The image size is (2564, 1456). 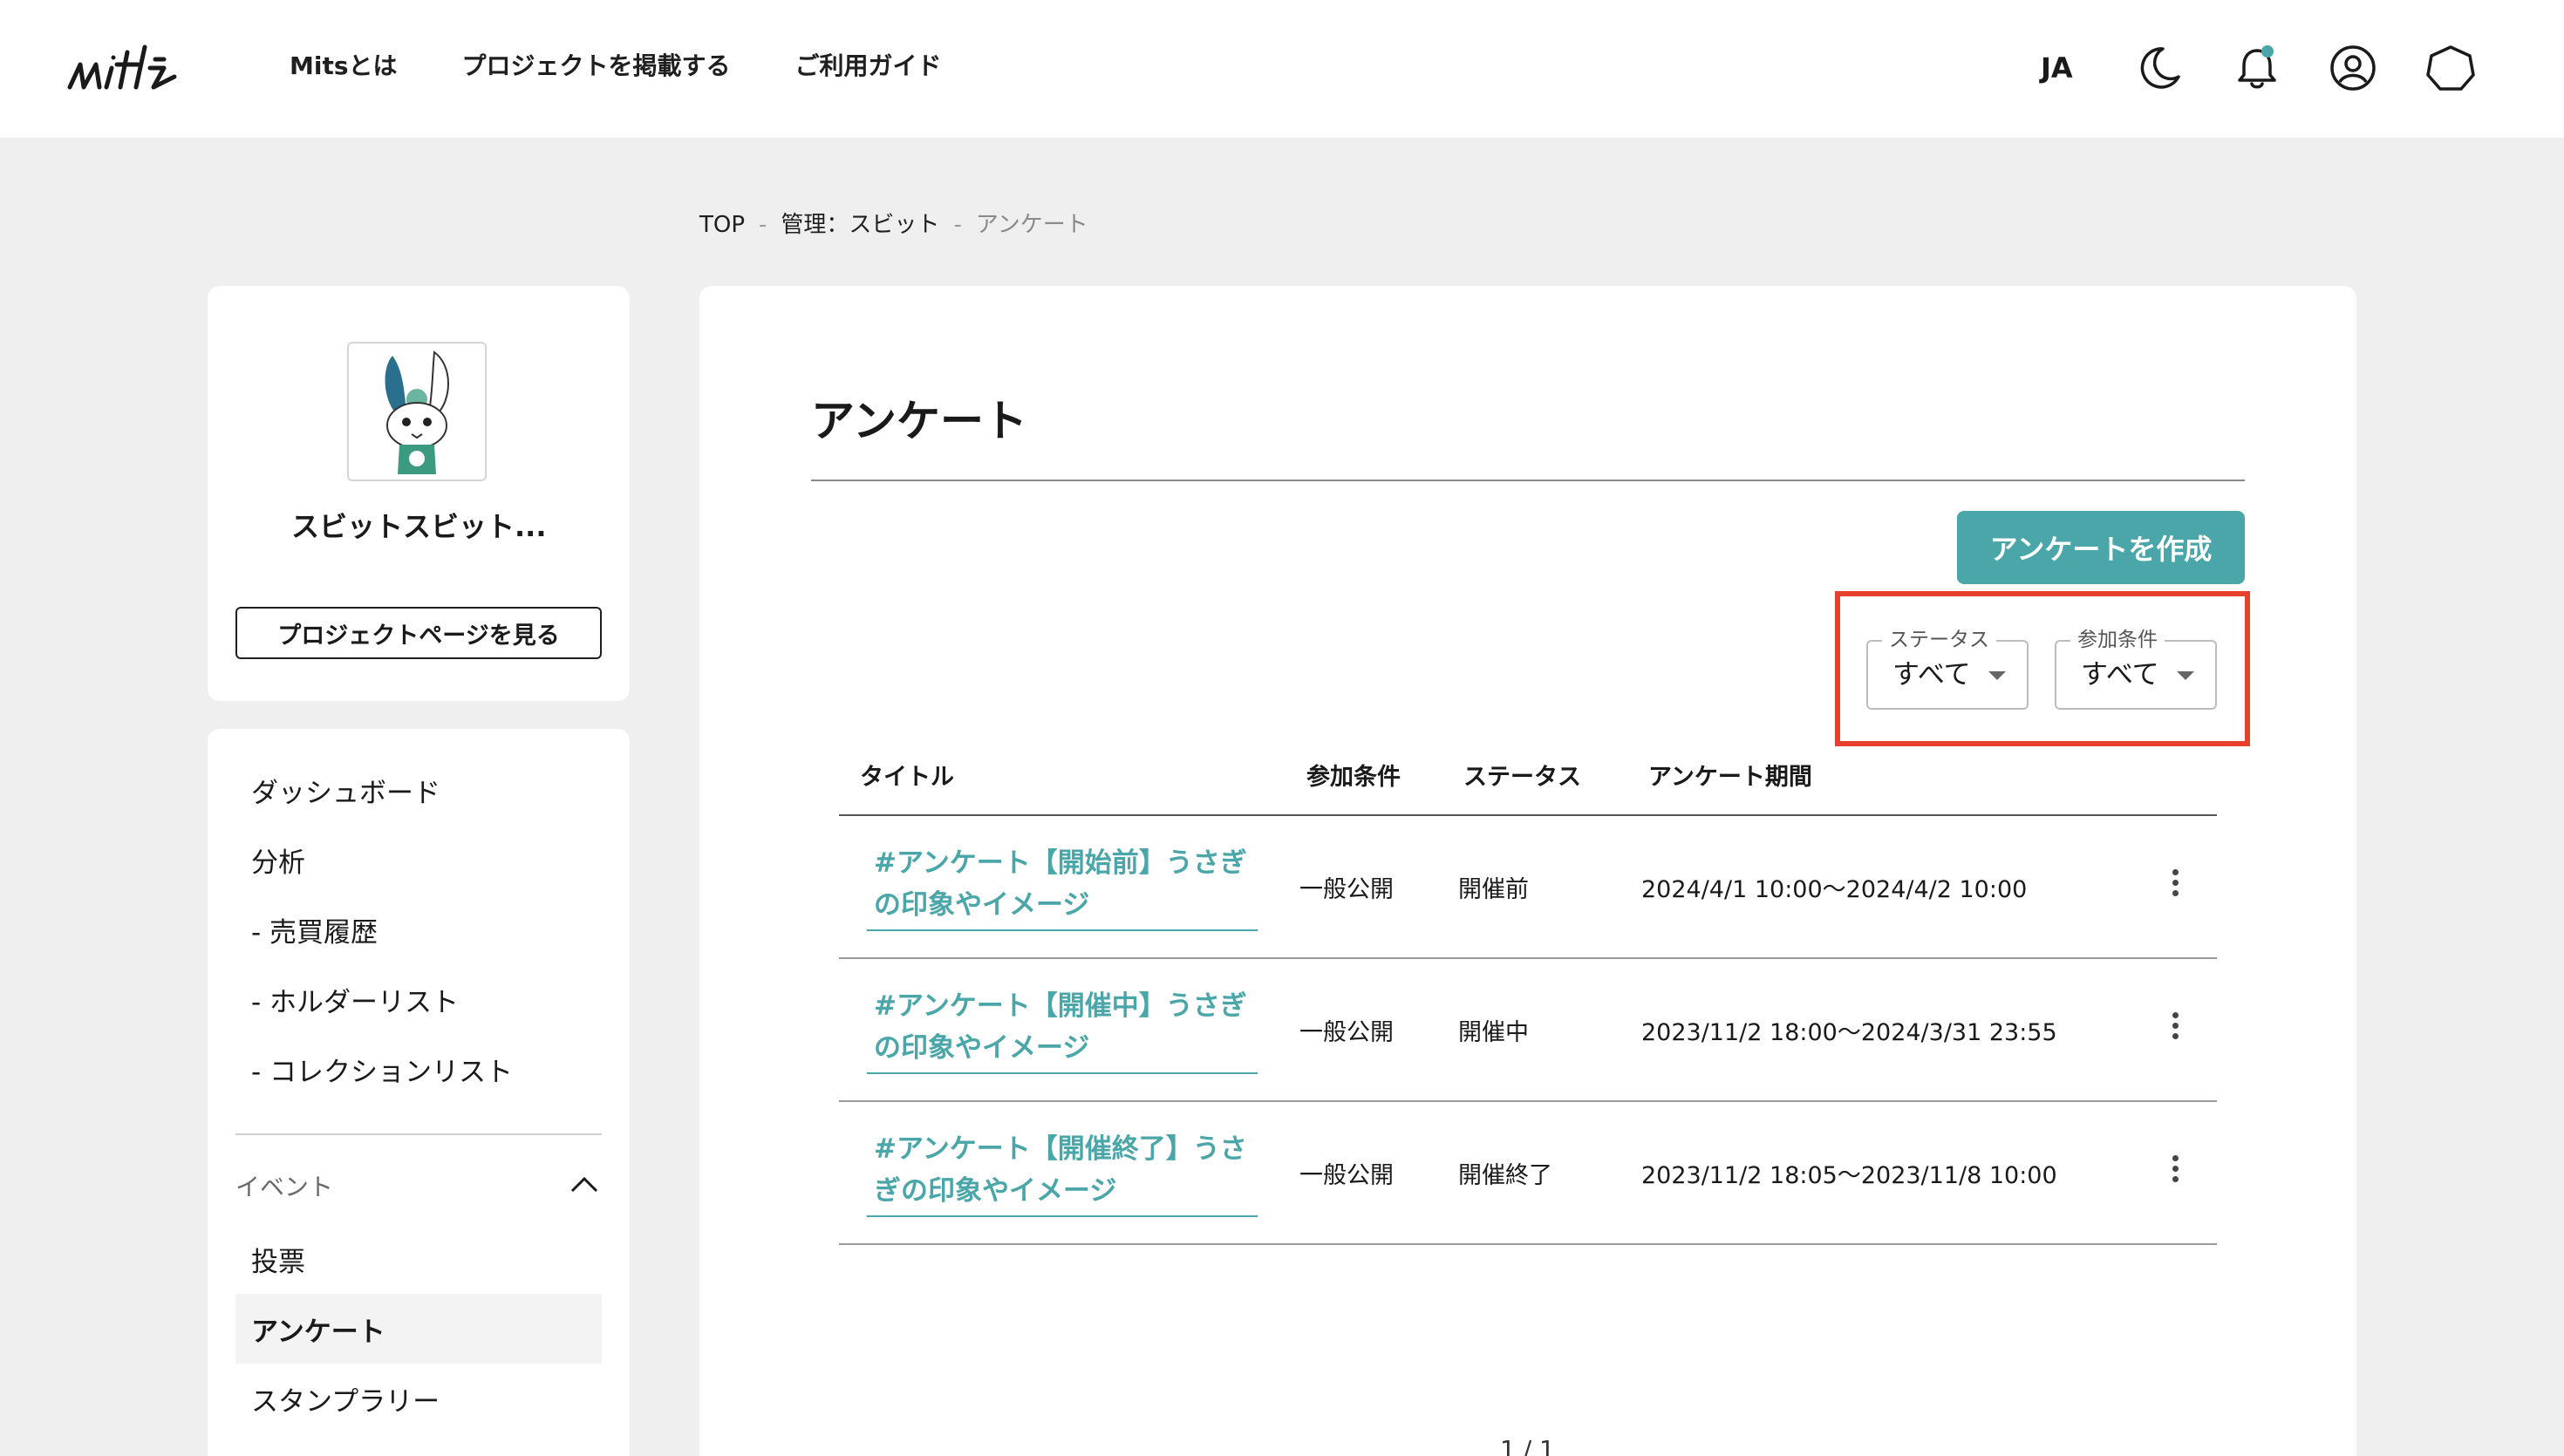 What do you see at coordinates (1282, 69) in the screenshot?
I see `top-header: Mitsとは プロジェクトを掲載する ご利用ガイド JA` at bounding box center [1282, 69].